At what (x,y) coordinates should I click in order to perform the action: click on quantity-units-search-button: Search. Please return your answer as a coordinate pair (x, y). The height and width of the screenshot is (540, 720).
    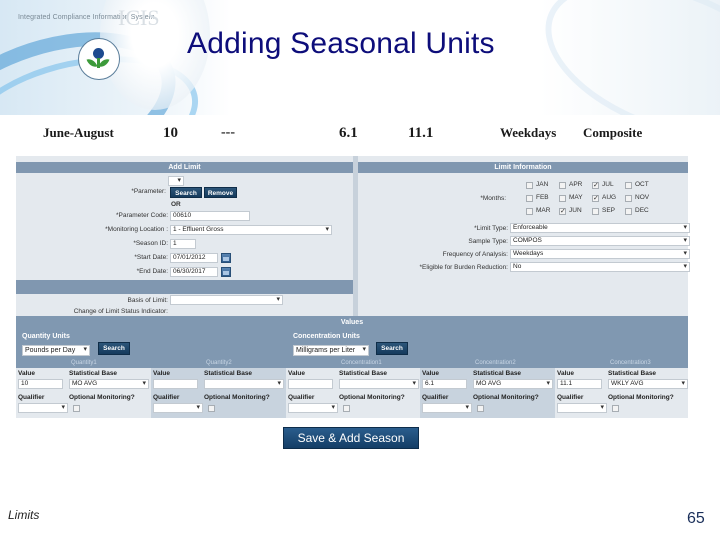
    Looking at the image, I should click on (114, 348).